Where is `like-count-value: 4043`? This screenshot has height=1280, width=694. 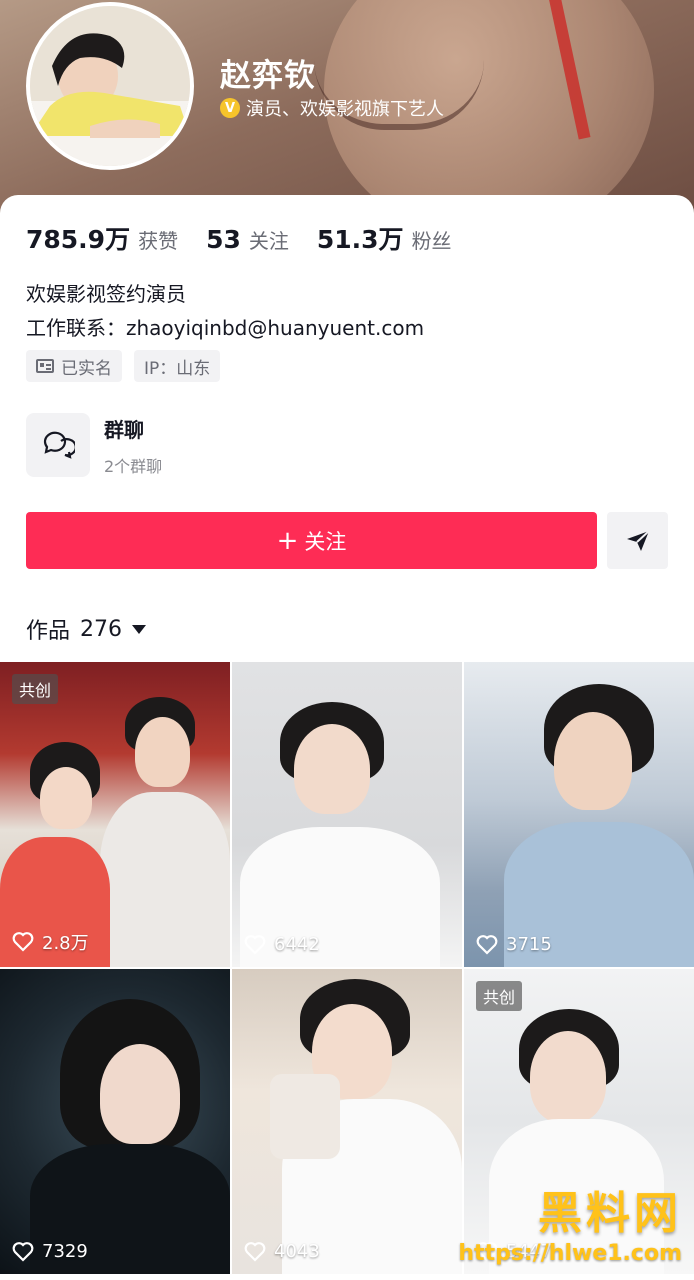
like-count-value: 4043 is located at coordinates (297, 1251).